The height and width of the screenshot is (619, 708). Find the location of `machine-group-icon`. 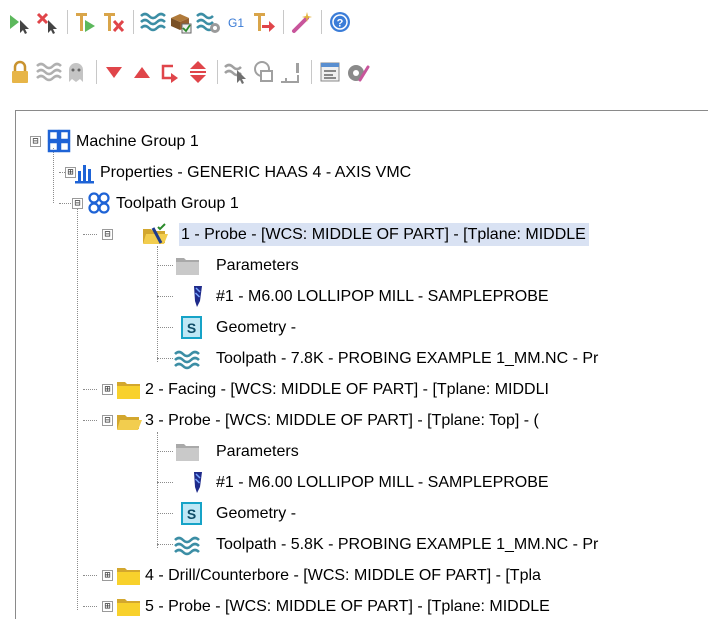

machine-group-icon is located at coordinates (59, 141).